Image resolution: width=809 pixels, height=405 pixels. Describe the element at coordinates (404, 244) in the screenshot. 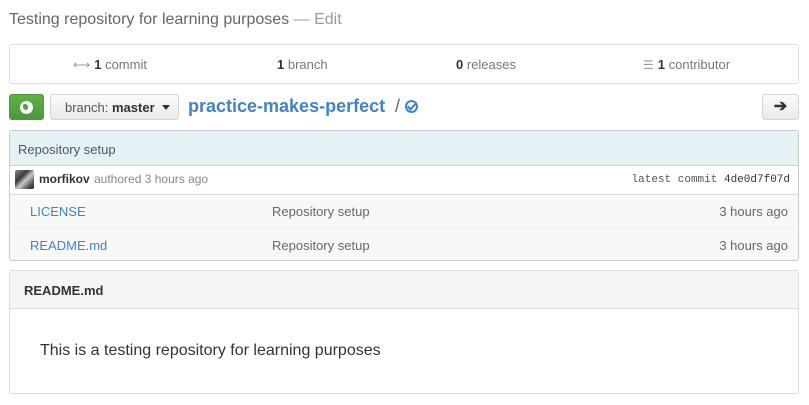

I see `file-row: README.md Repository setup 3 hours ago` at that location.